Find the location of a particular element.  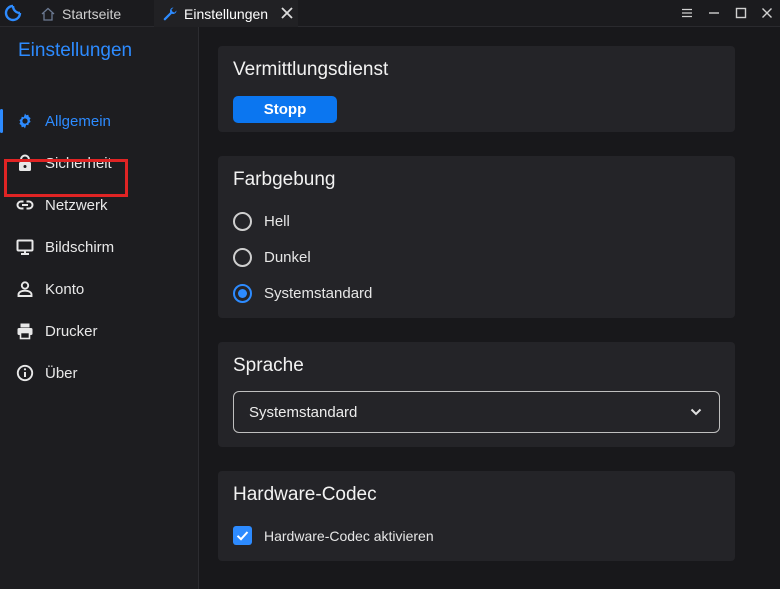

chevron-down-icon is located at coordinates (696, 412).